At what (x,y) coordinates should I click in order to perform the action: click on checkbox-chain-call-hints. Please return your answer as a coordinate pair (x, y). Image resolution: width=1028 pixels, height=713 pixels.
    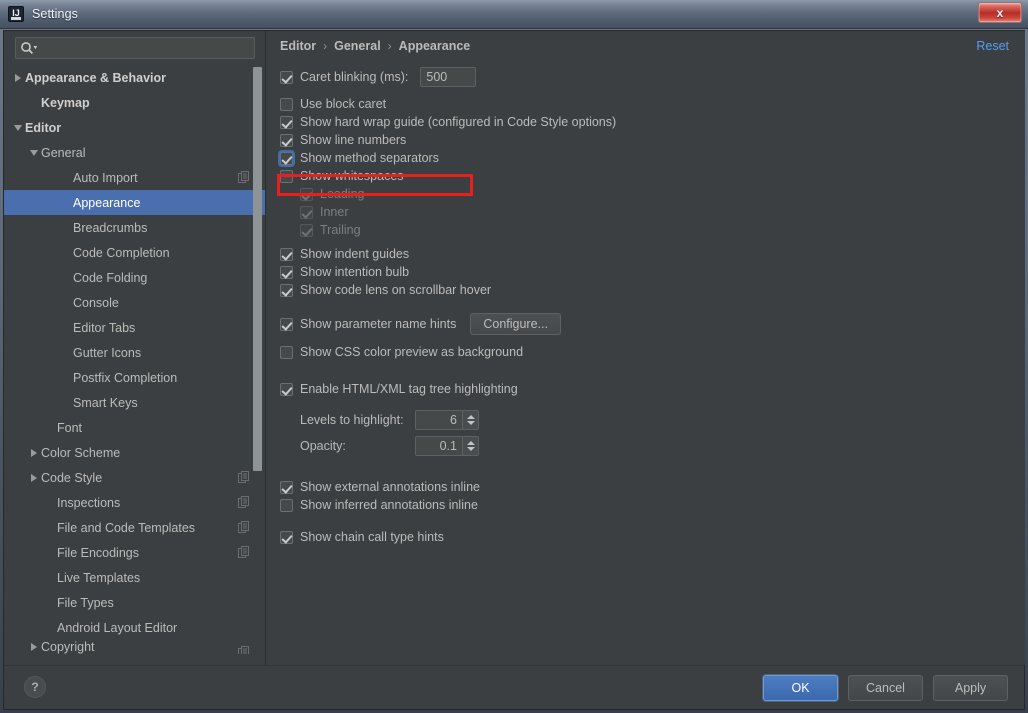
    Looking at the image, I should click on (286, 537).